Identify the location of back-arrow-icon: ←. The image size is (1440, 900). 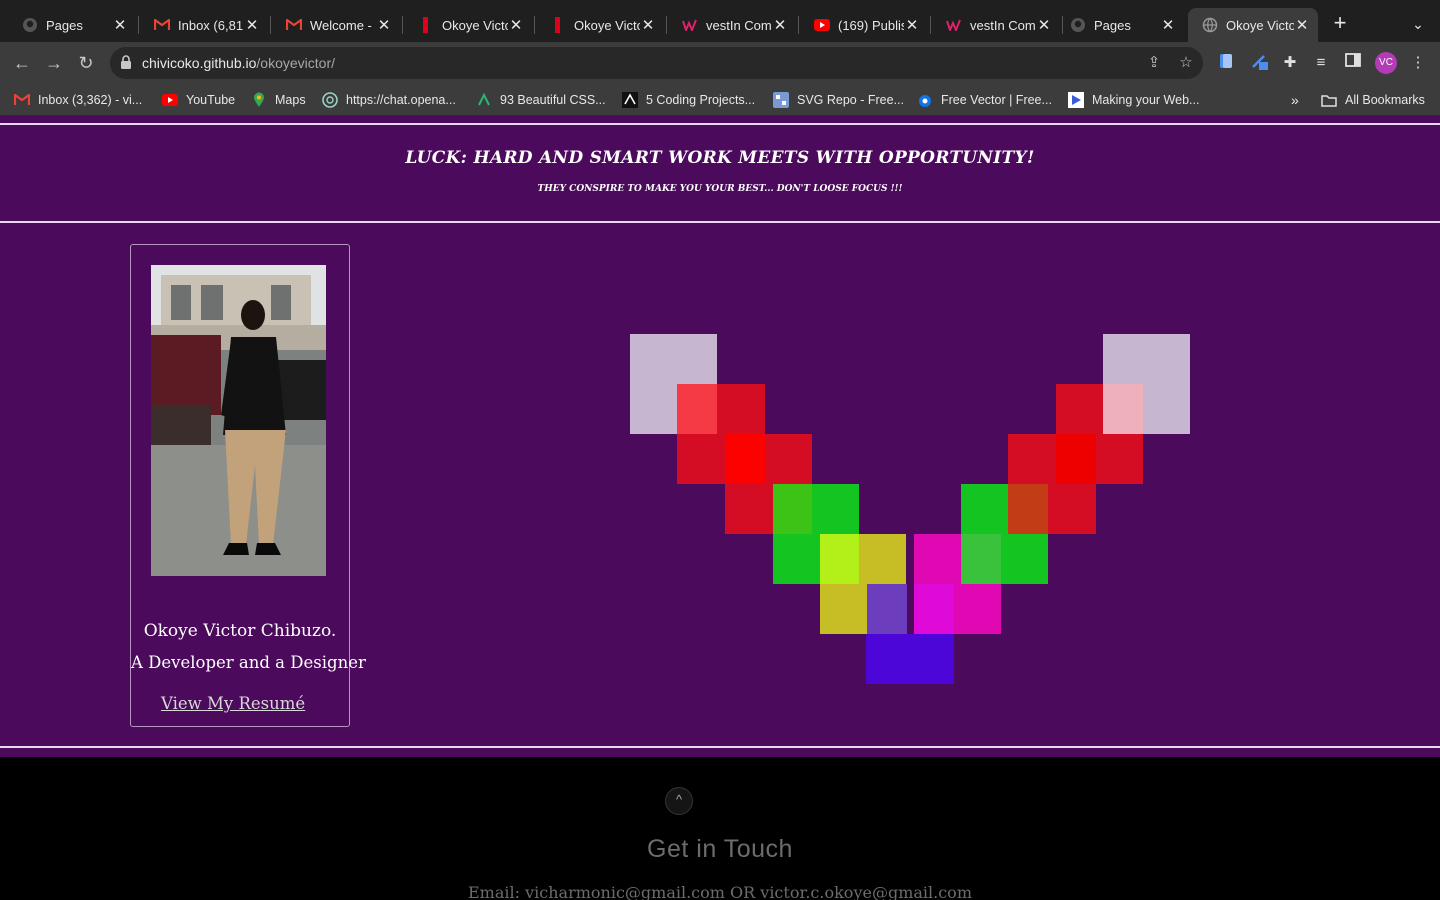
(22, 63).